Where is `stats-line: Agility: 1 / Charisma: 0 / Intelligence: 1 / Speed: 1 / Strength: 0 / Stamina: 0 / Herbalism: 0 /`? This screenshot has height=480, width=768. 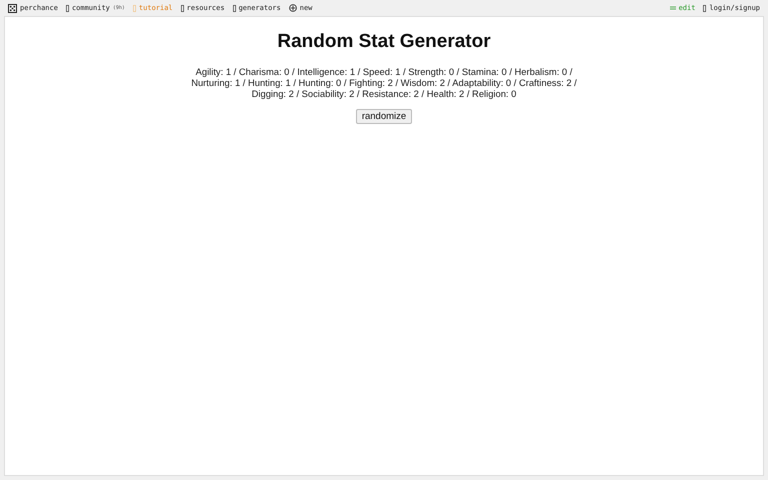
stats-line: Agility: 1 / Charisma: 0 / Intelligence: 1 / Speed: 1 / Strength: 0 / Stamina: 0 / Herbalism: 0 / is located at coordinates (384, 71).